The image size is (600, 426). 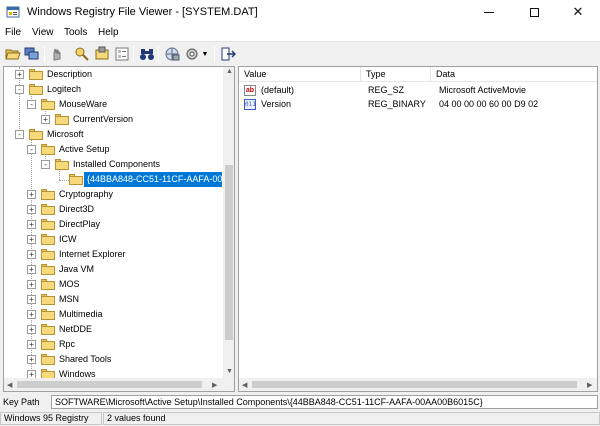 I want to click on tree-item-direct3d: + Direct3D, so click(x=114, y=209).